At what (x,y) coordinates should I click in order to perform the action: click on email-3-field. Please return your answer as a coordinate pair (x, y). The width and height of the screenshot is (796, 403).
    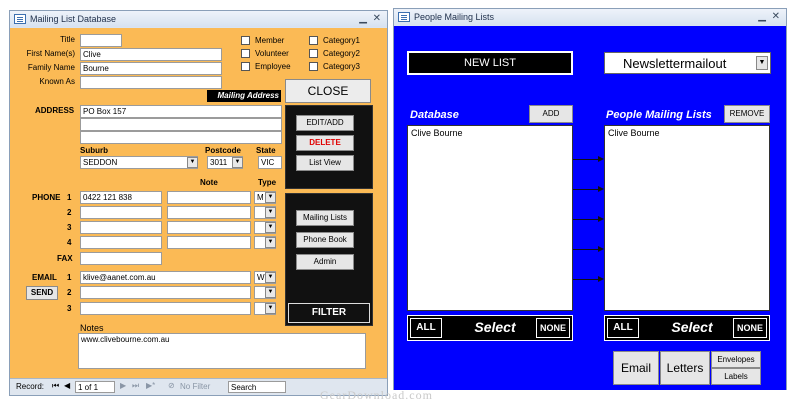
    Looking at the image, I should click on (165, 308).